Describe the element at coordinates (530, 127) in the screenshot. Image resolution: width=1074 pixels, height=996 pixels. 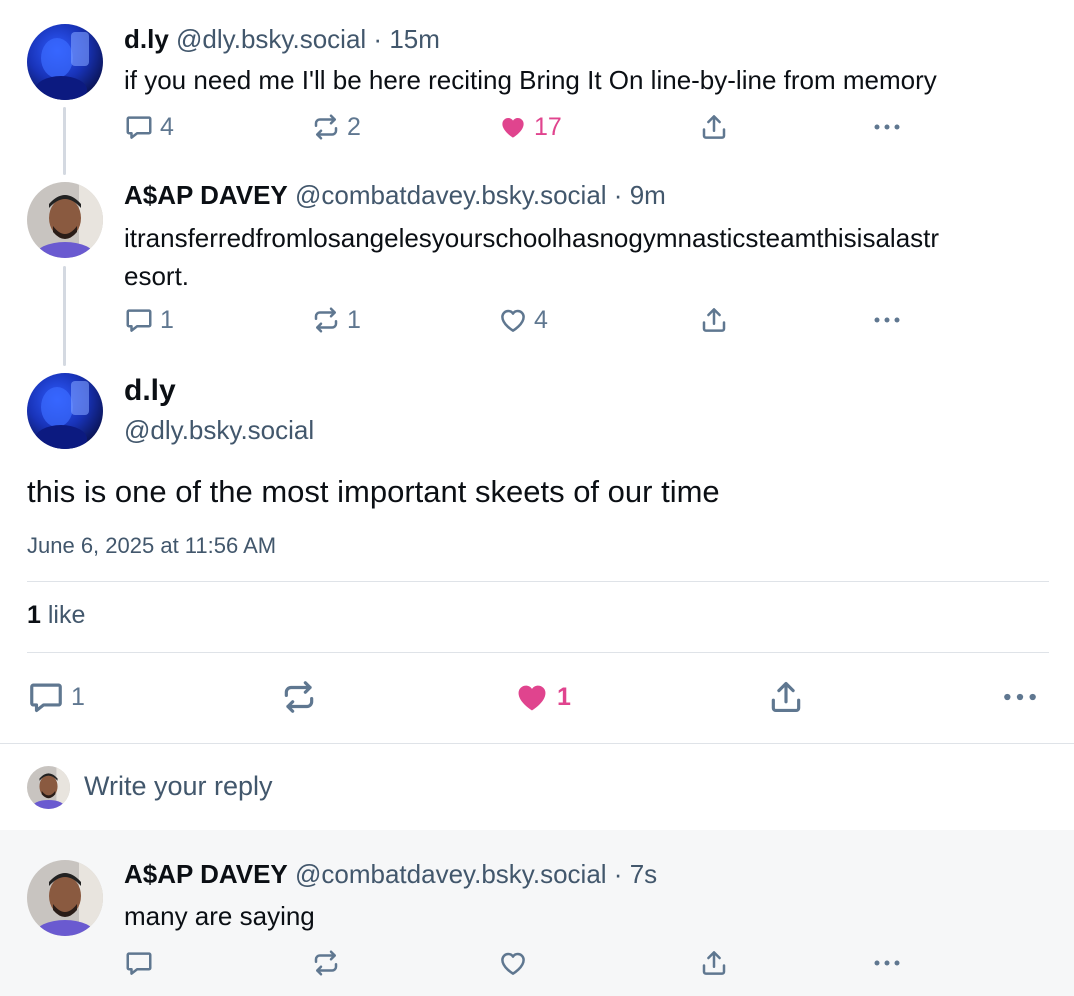
I see `like-button: 17` at that location.